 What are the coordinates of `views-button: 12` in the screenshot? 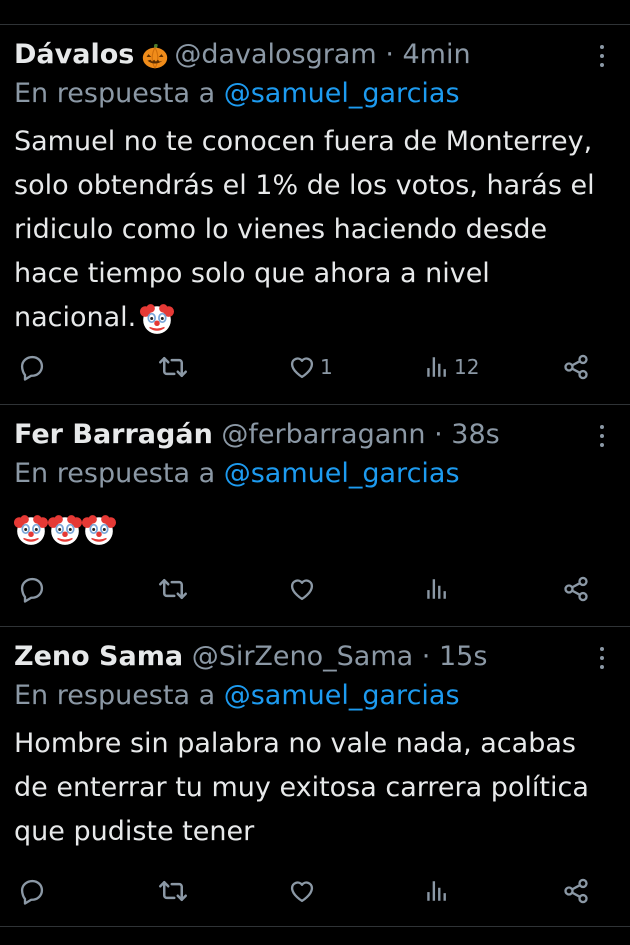 It's located at (451, 367).